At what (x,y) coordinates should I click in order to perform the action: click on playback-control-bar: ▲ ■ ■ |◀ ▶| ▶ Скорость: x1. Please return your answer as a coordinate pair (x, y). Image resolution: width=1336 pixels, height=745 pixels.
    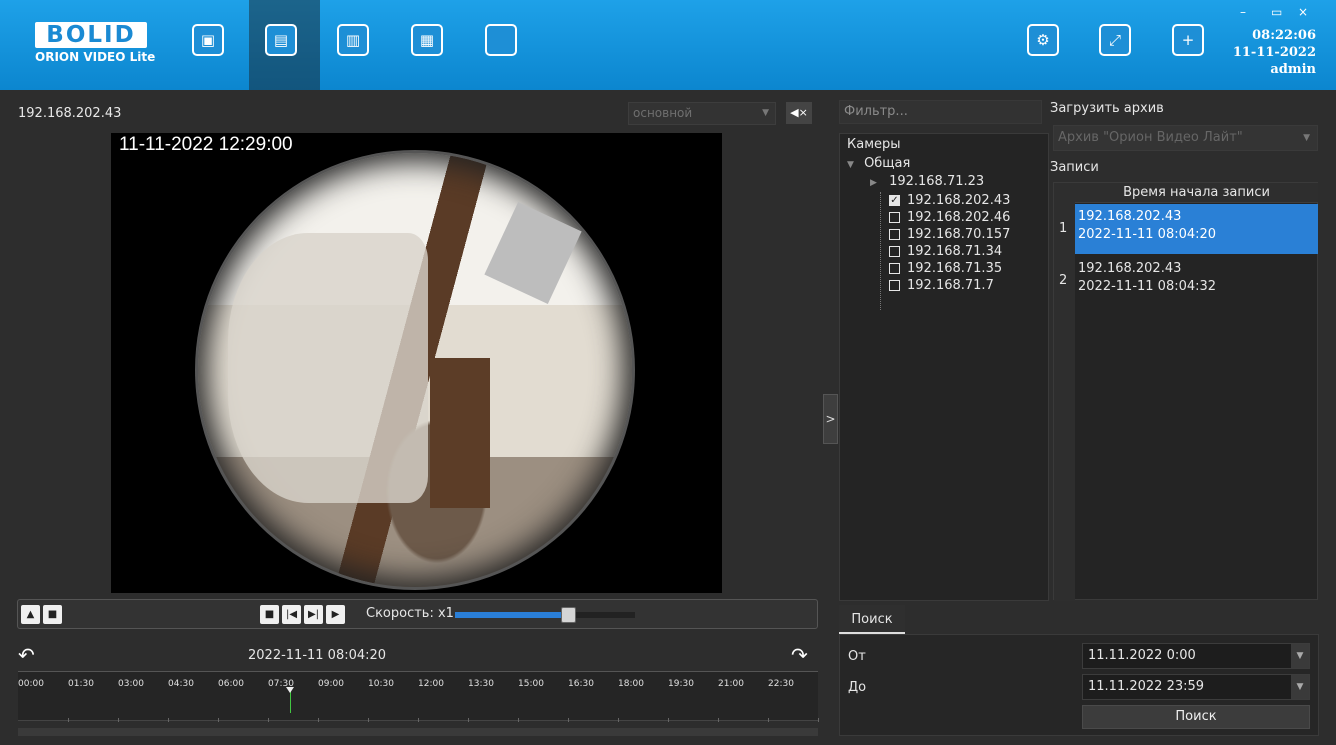
    Looking at the image, I should click on (417, 614).